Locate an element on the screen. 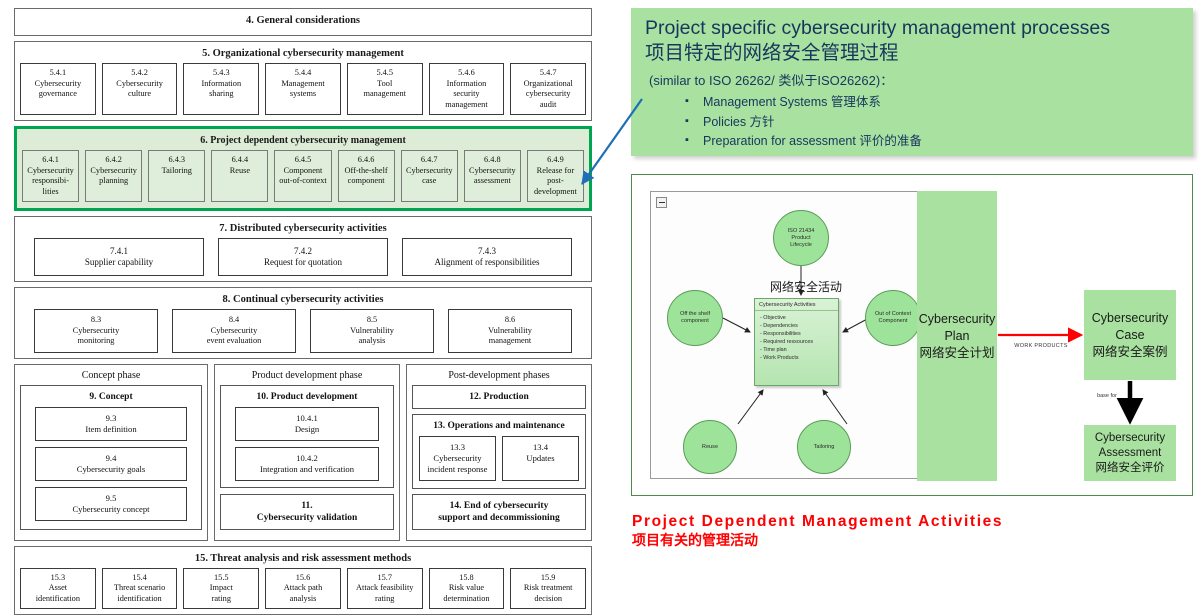  work-products-label: WORK PRODUCTS is located at coordinates (1041, 346).